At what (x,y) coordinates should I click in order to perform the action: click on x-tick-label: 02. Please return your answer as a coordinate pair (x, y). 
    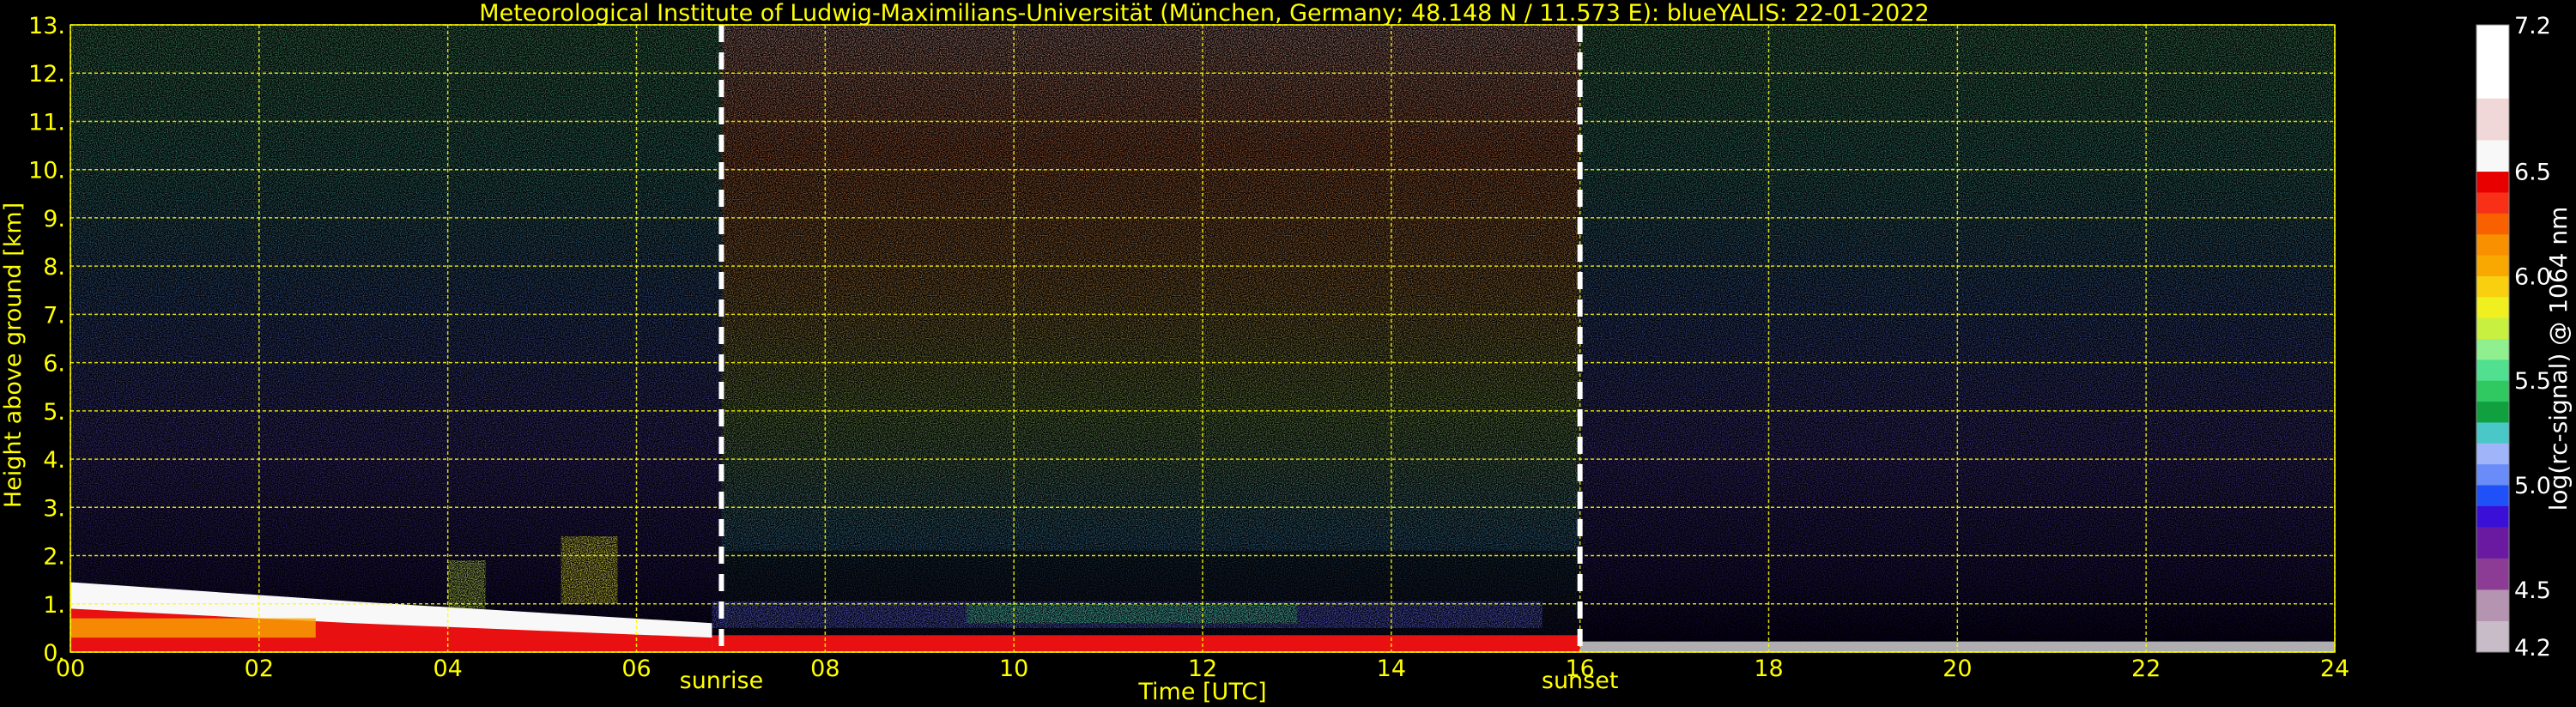
    Looking at the image, I should click on (259, 669).